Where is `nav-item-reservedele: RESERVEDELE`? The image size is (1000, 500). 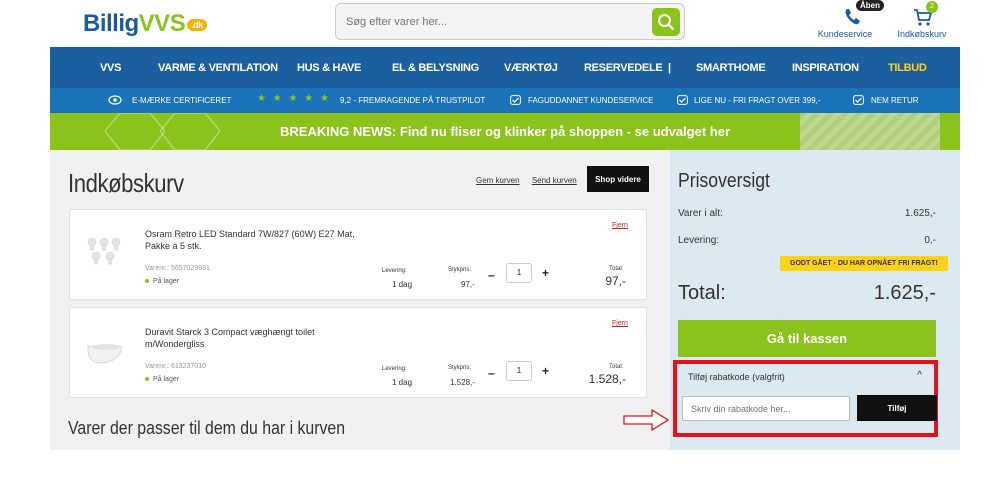 nav-item-reservedele: RESERVEDELE is located at coordinates (623, 68).